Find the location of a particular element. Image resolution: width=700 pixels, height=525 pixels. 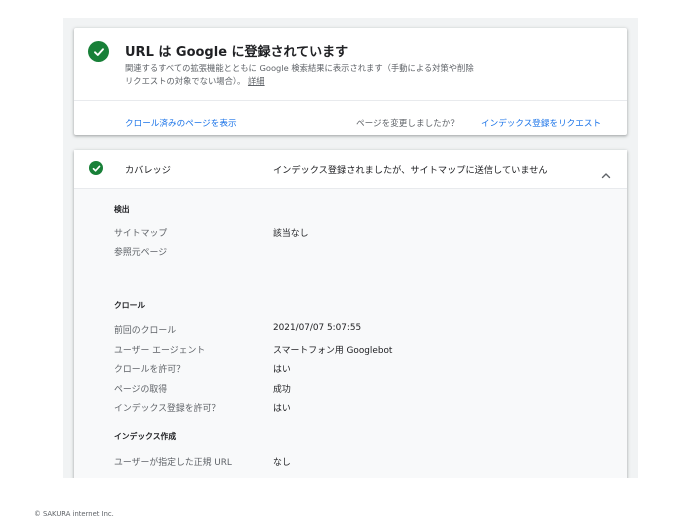

sitemap-label: サイトマップ is located at coordinates (141, 234).